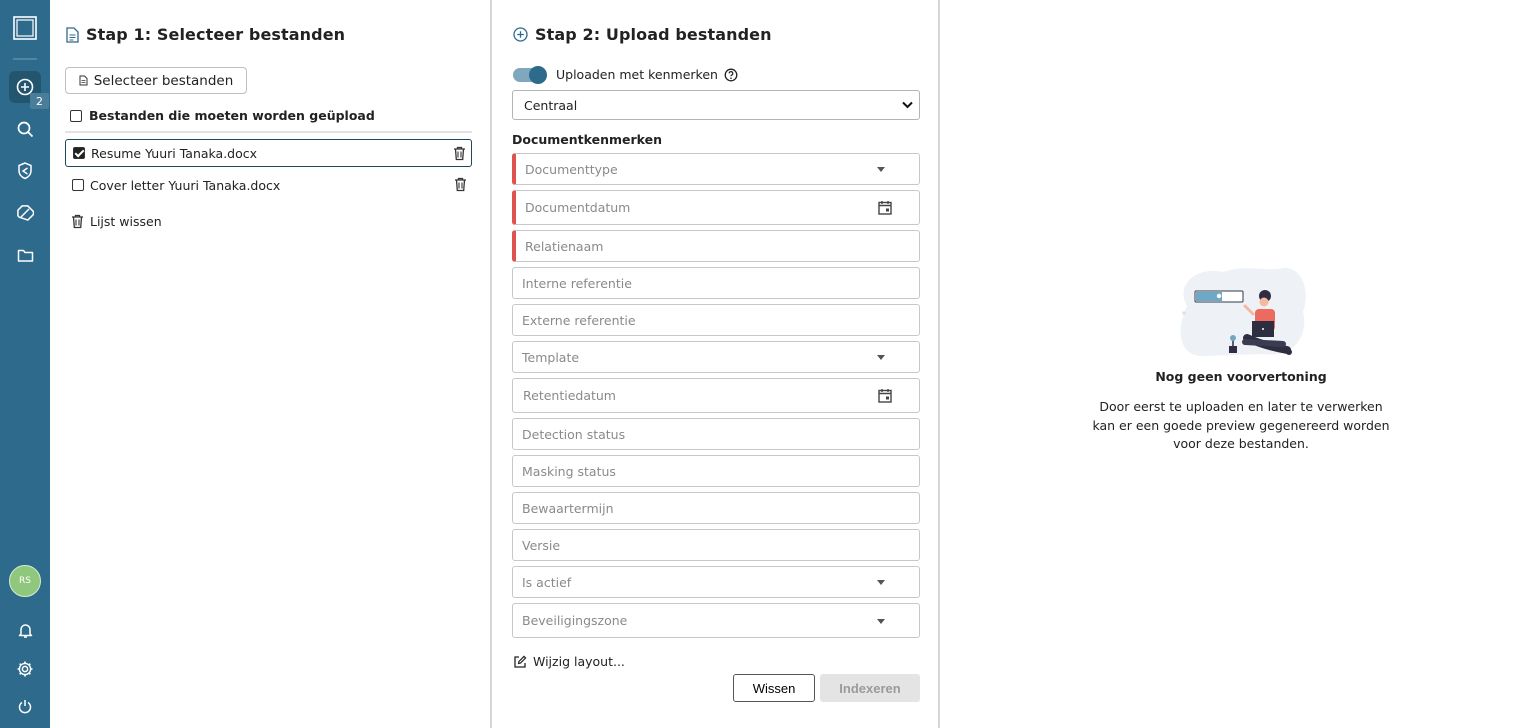 Image resolution: width=1534 pixels, height=728 pixels. What do you see at coordinates (575, 620) in the screenshot?
I see `beveiligingszone-placeholder: Beveiligingszone` at bounding box center [575, 620].